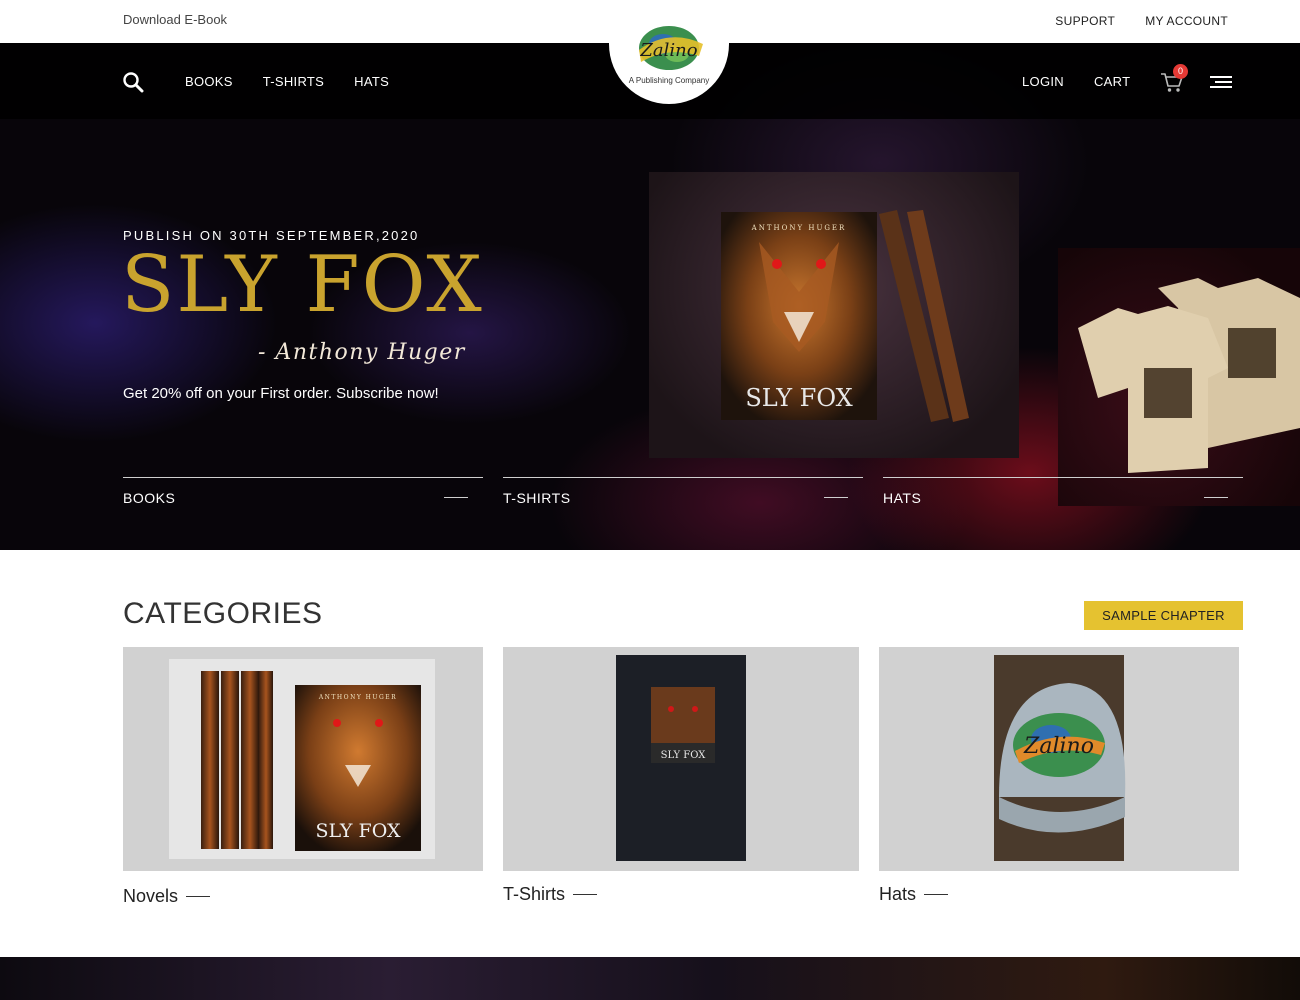  What do you see at coordinates (898, 894) in the screenshot?
I see `category-label-text: Hats` at bounding box center [898, 894].